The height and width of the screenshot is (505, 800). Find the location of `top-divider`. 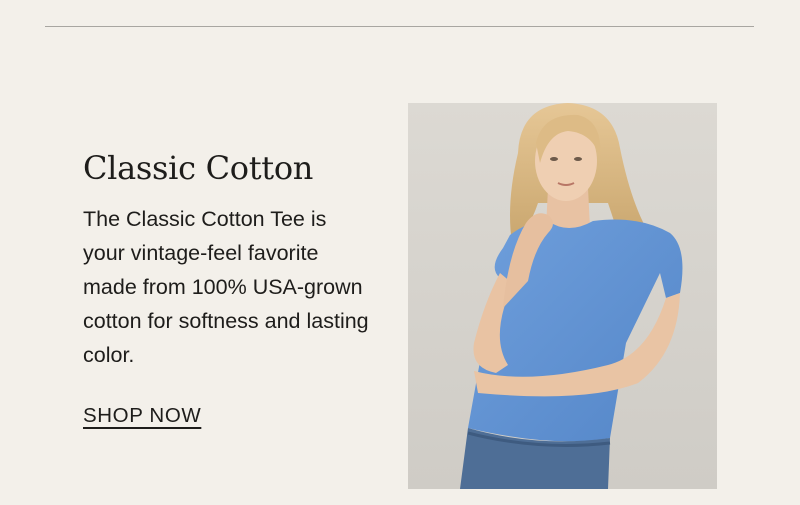

top-divider is located at coordinates (399, 26).